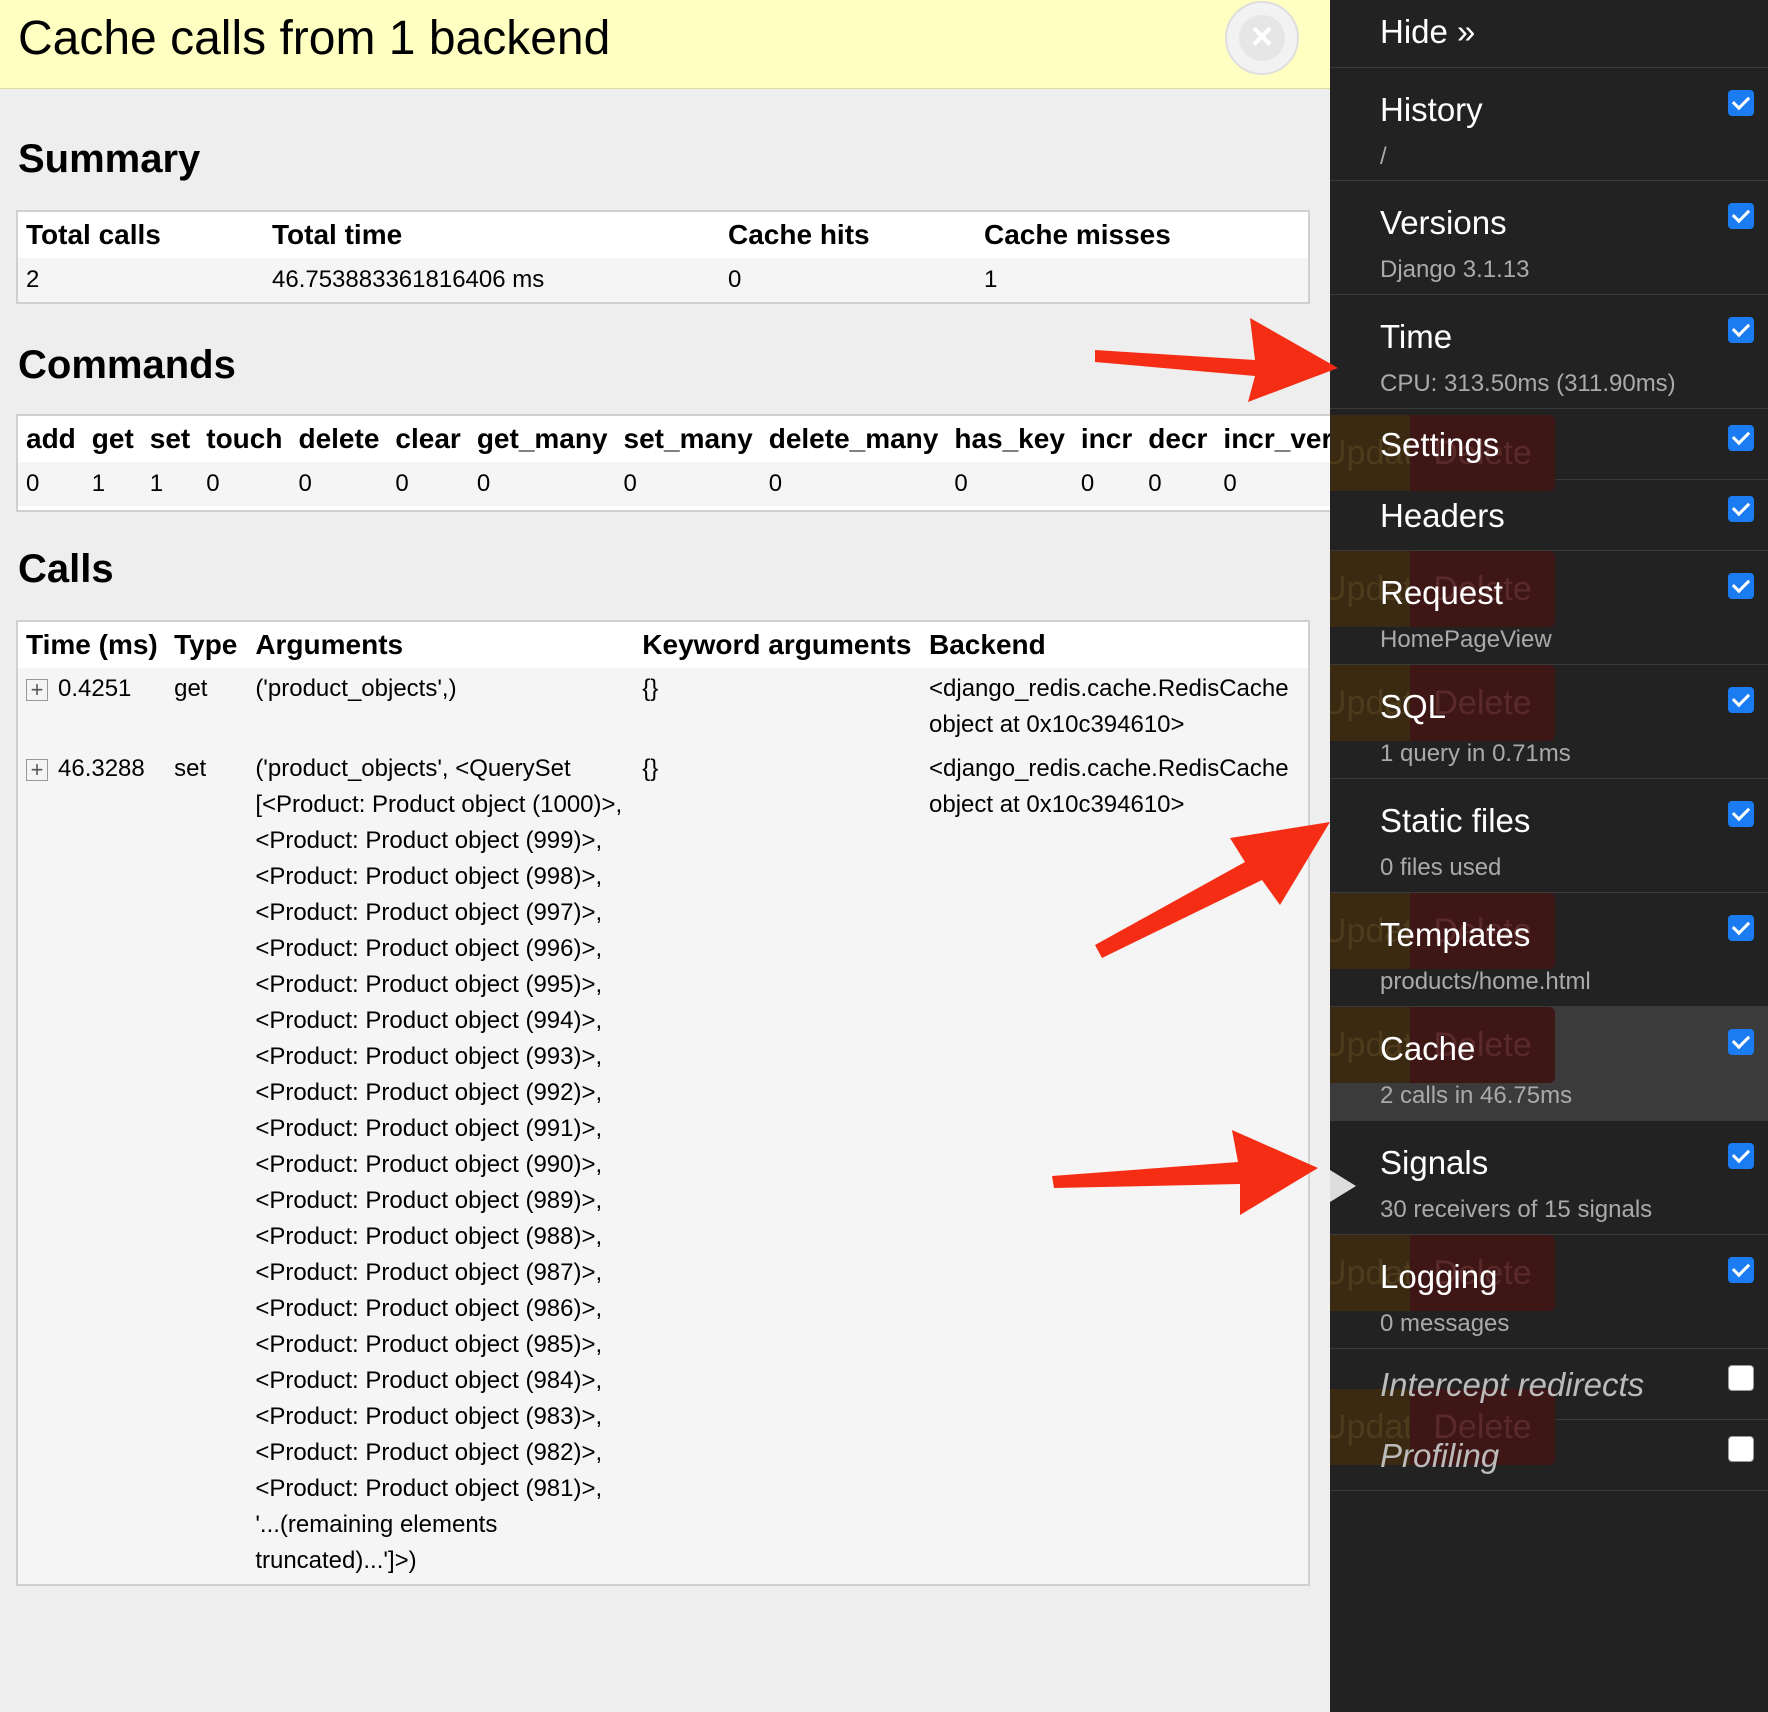 The height and width of the screenshot is (1712, 1768). I want to click on toolbar-item-title: Cache, so click(1428, 1048).